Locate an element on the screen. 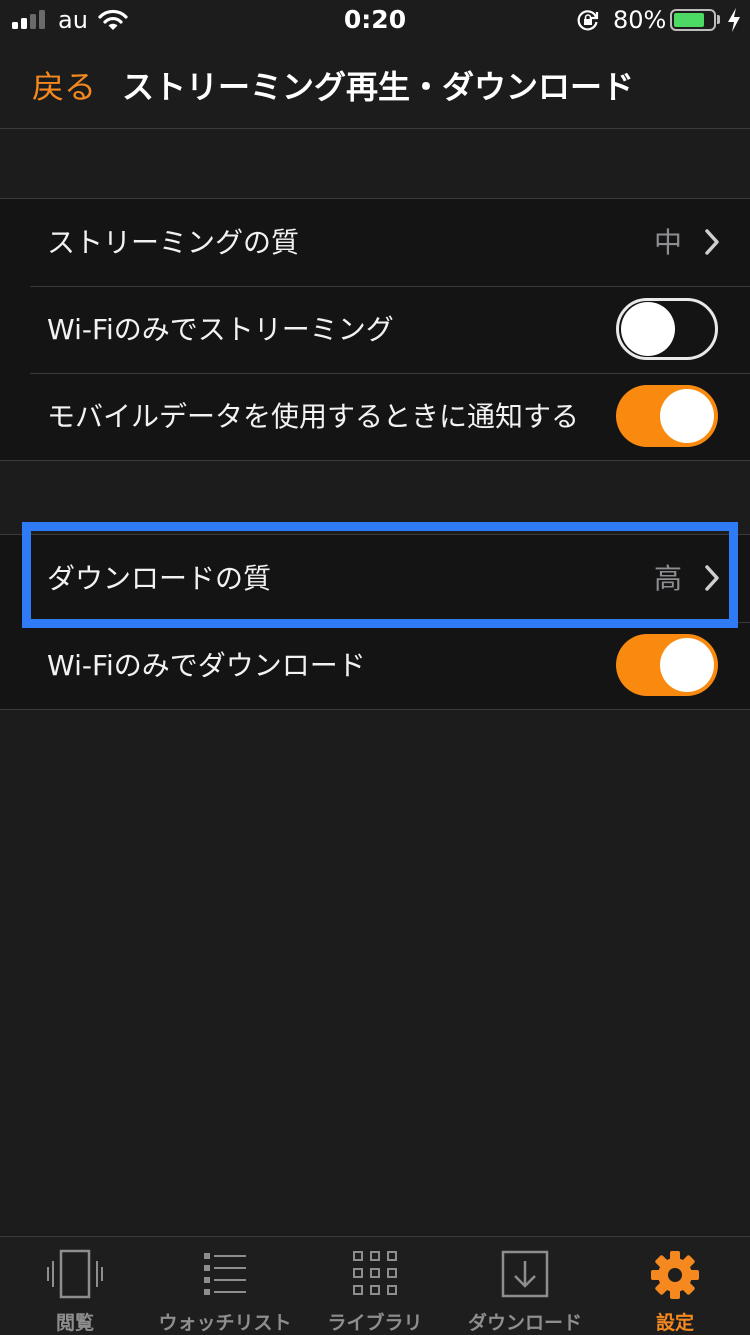  wifi-only-download-label: Wi-Fiのみでダウンロード is located at coordinates (206, 665).